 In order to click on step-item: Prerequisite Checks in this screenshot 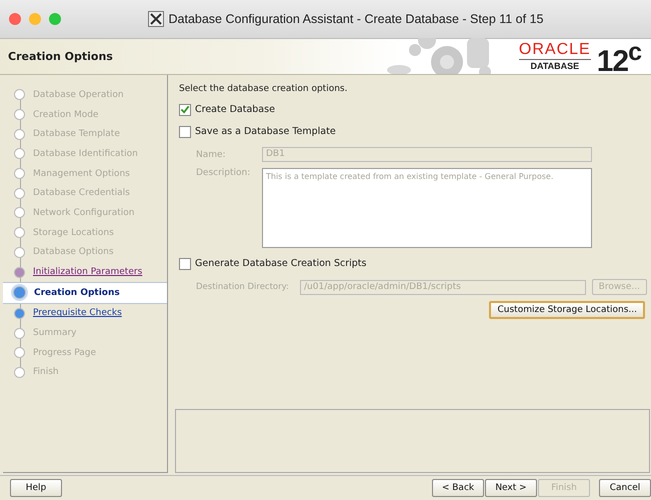, I will do `click(85, 314)`.